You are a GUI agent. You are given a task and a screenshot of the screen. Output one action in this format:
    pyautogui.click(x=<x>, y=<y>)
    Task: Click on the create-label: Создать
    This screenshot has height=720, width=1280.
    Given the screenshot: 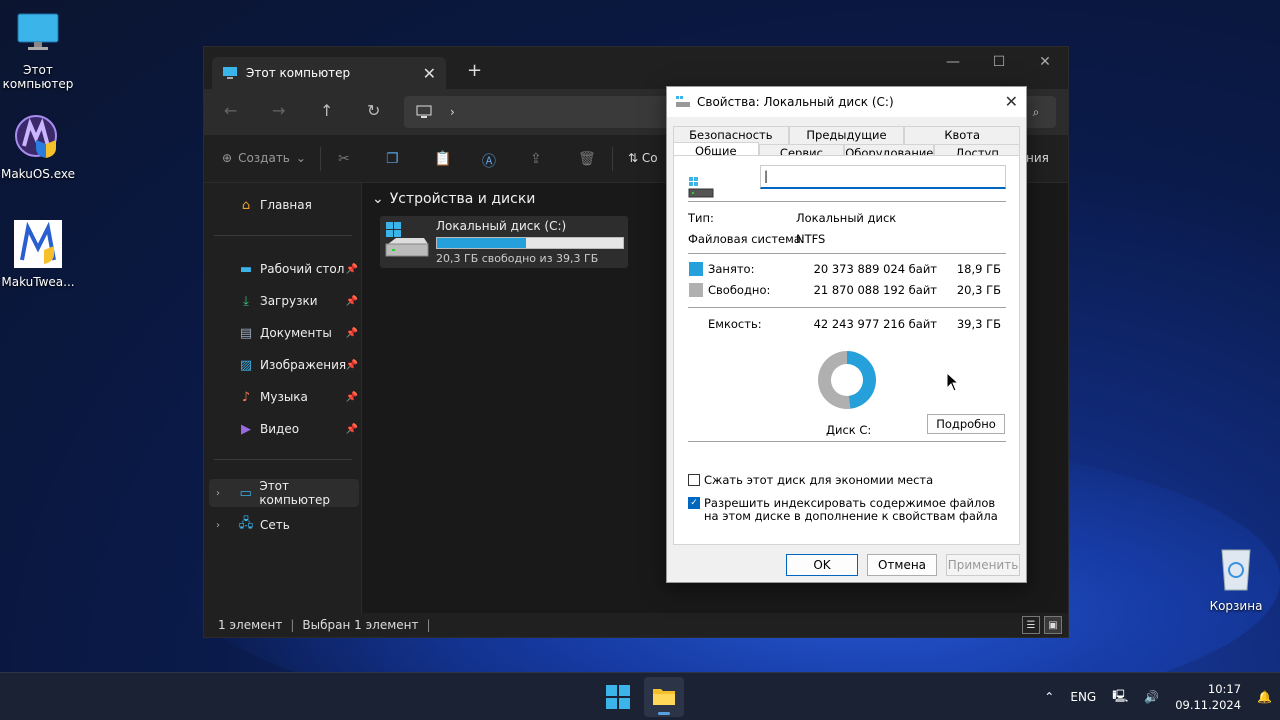 What is the action you would take?
    pyautogui.click(x=264, y=158)
    